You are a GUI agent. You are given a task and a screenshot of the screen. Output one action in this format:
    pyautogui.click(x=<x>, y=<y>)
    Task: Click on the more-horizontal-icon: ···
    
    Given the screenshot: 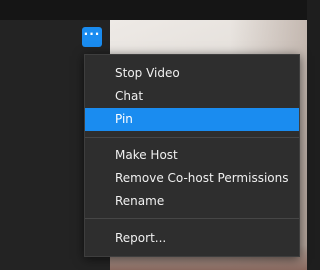 What is the action you would take?
    pyautogui.click(x=92, y=34)
    